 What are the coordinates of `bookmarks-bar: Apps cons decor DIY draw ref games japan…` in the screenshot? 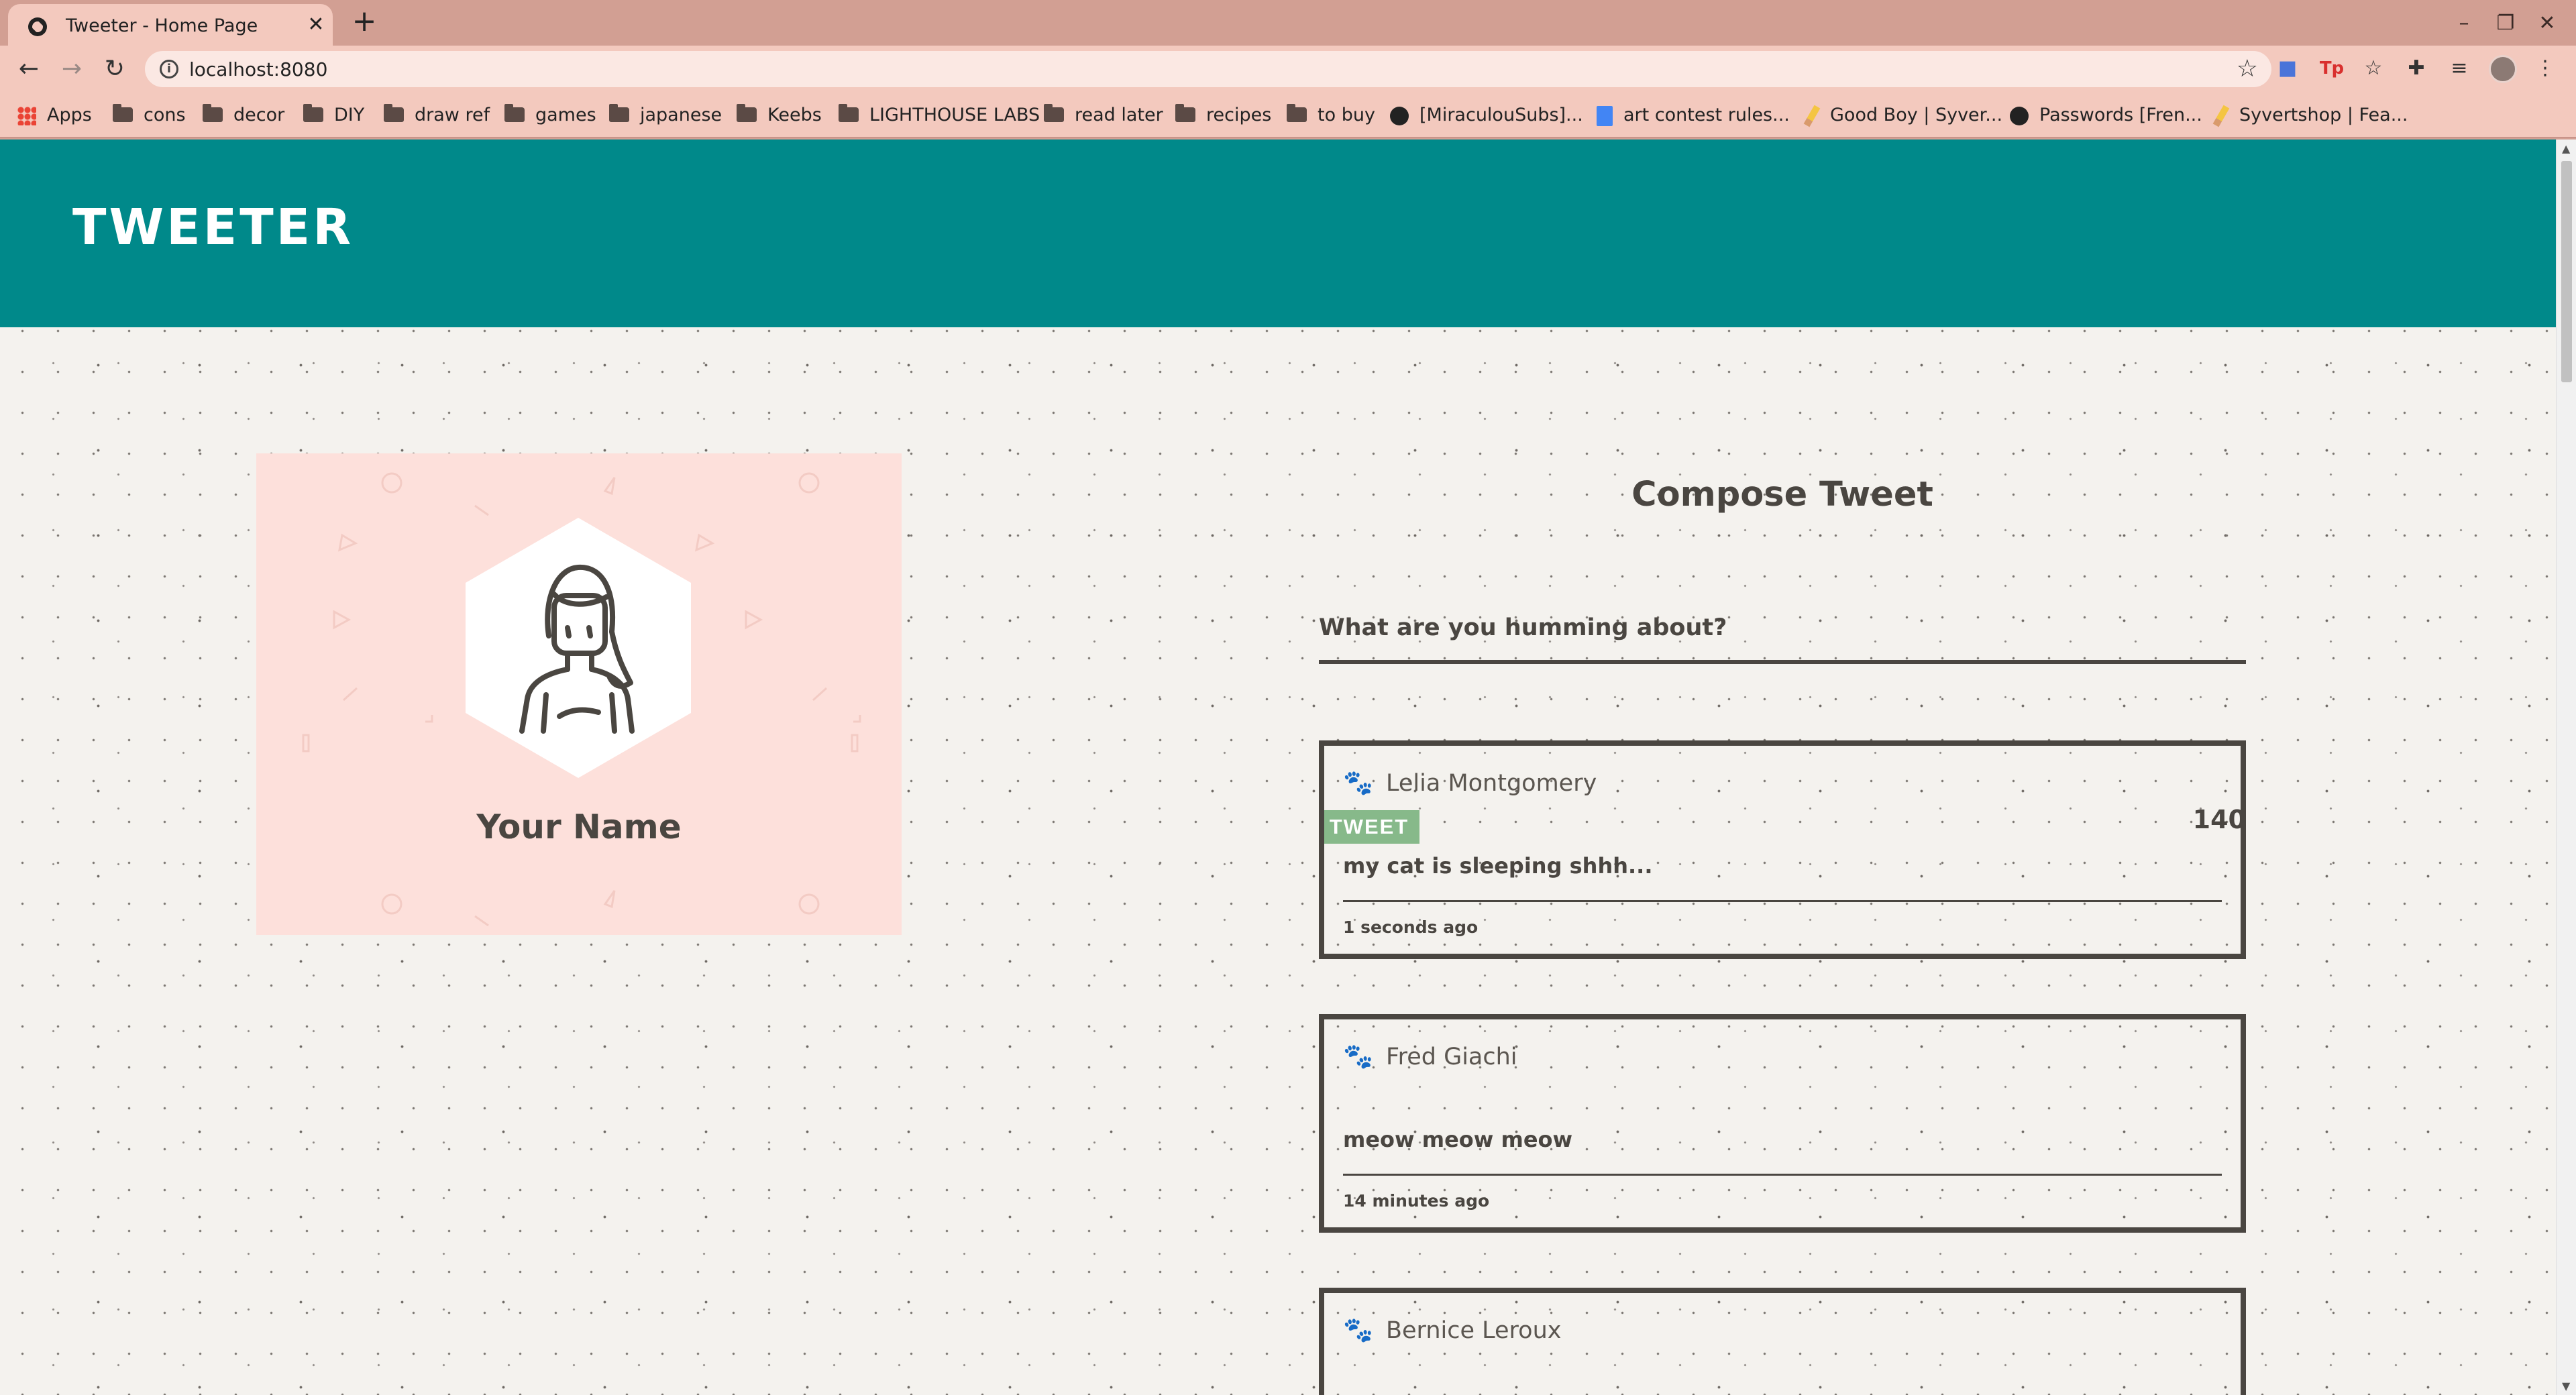 It's located at (1288, 115).